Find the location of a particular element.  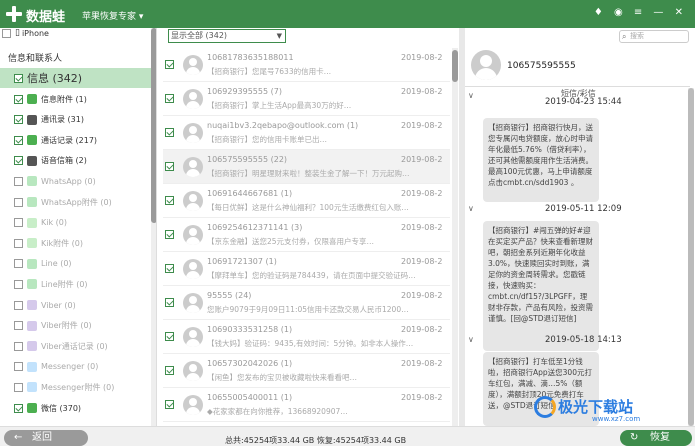

sidebar-item: 通话记录 (217) is located at coordinates (78, 140).